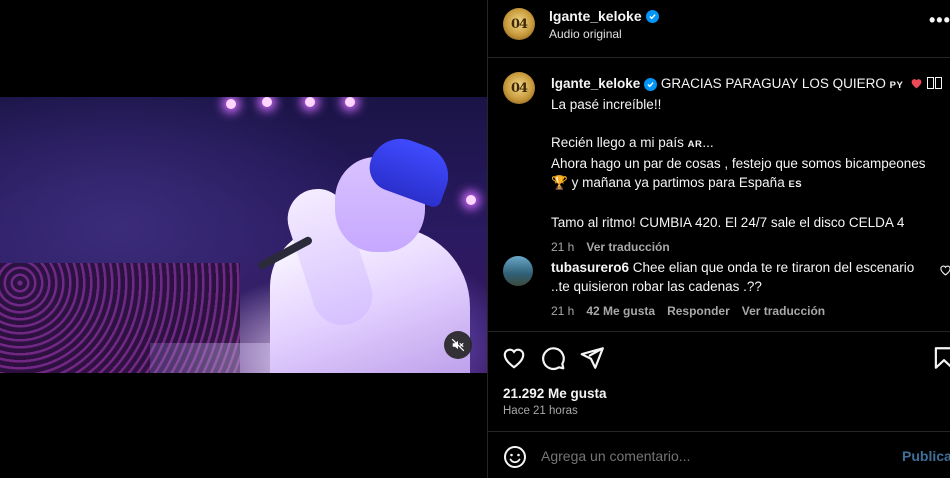  I want to click on comment-input, so click(721, 456).